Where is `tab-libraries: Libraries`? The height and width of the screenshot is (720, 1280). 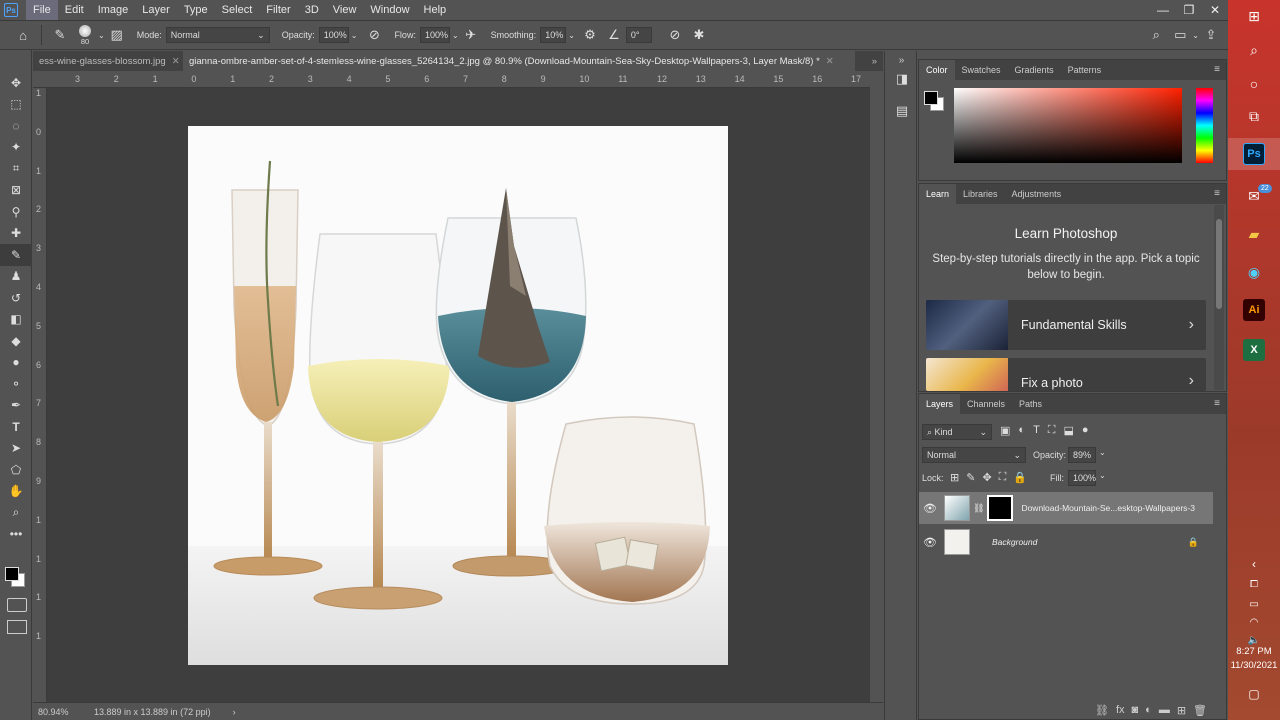
tab-libraries: Libraries is located at coordinates (980, 194).